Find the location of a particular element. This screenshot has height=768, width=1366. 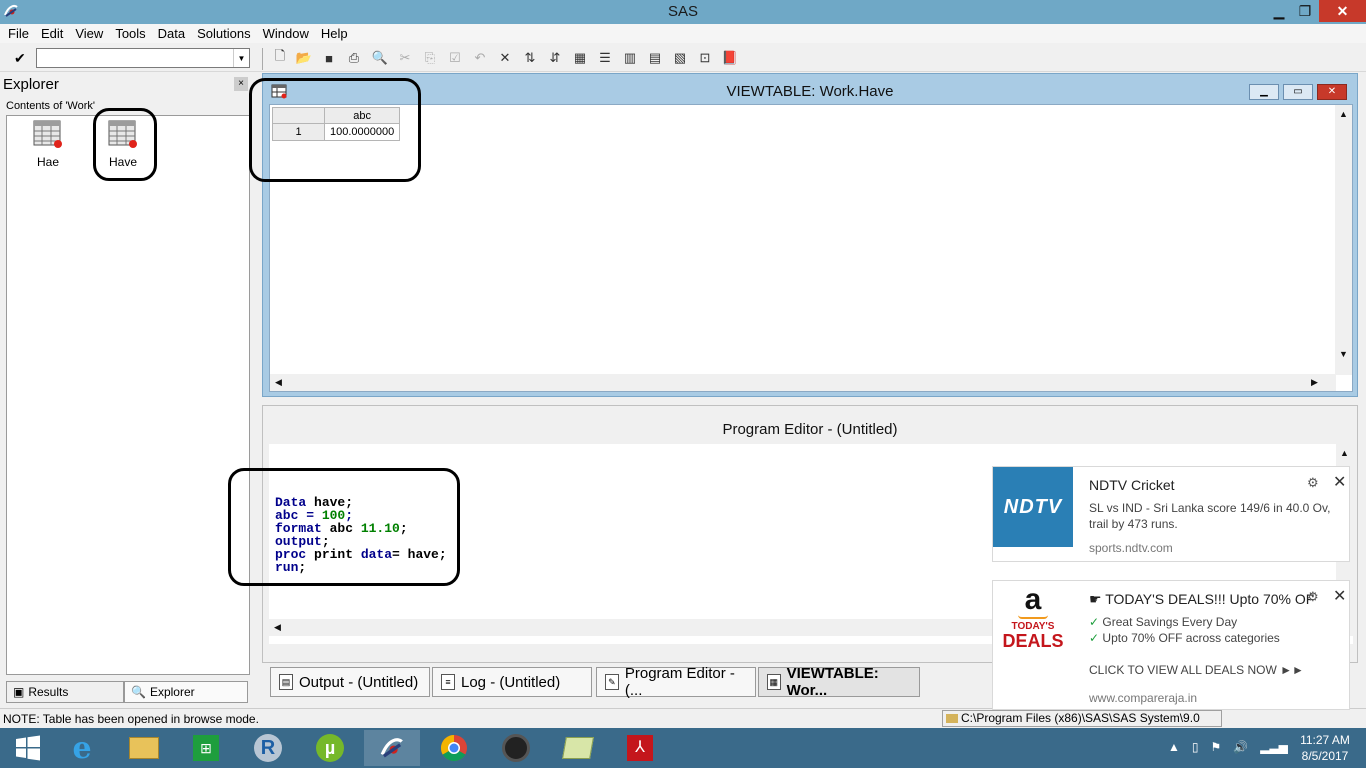

start-button is located at coordinates (28, 748).